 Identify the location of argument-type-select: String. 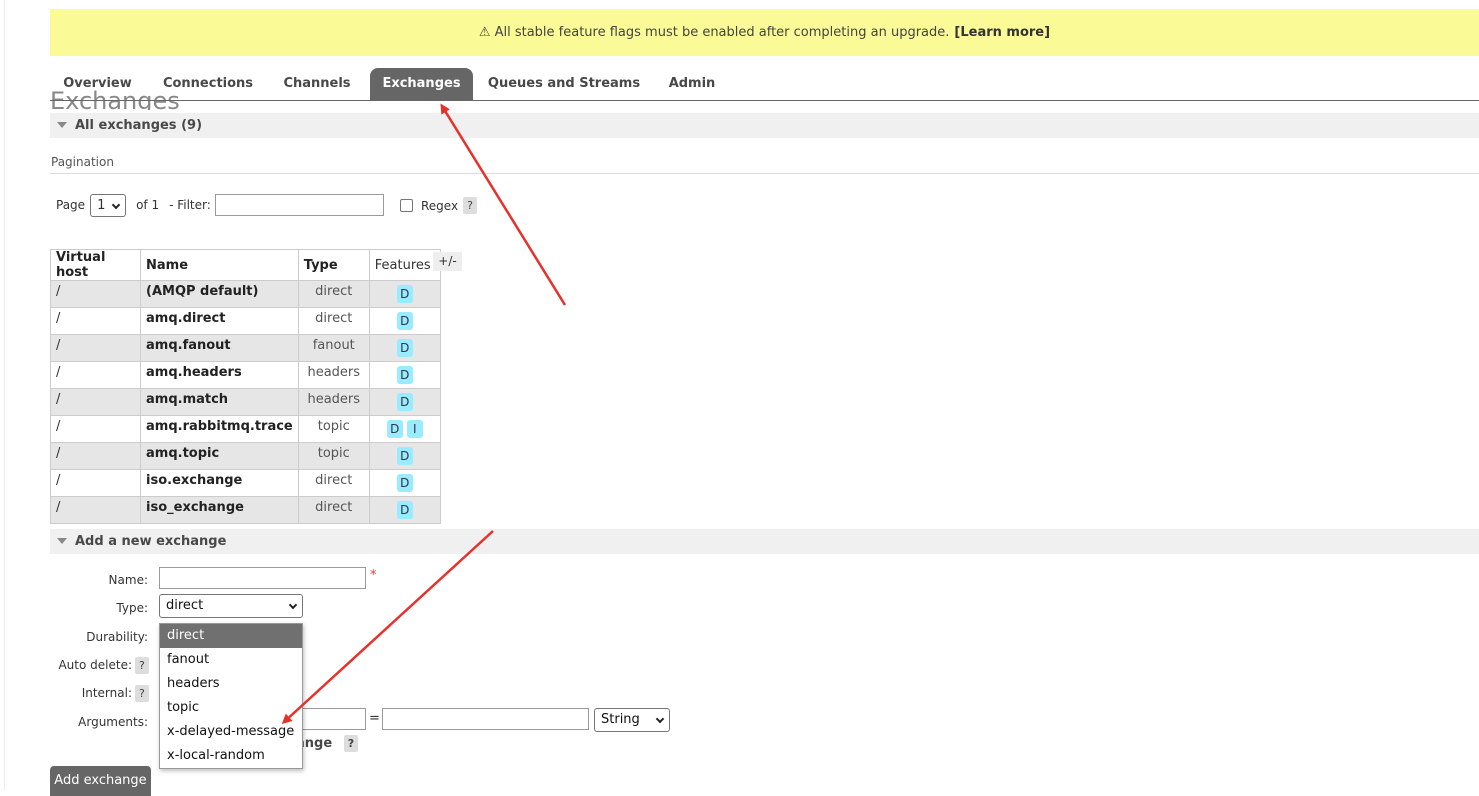
(632, 720).